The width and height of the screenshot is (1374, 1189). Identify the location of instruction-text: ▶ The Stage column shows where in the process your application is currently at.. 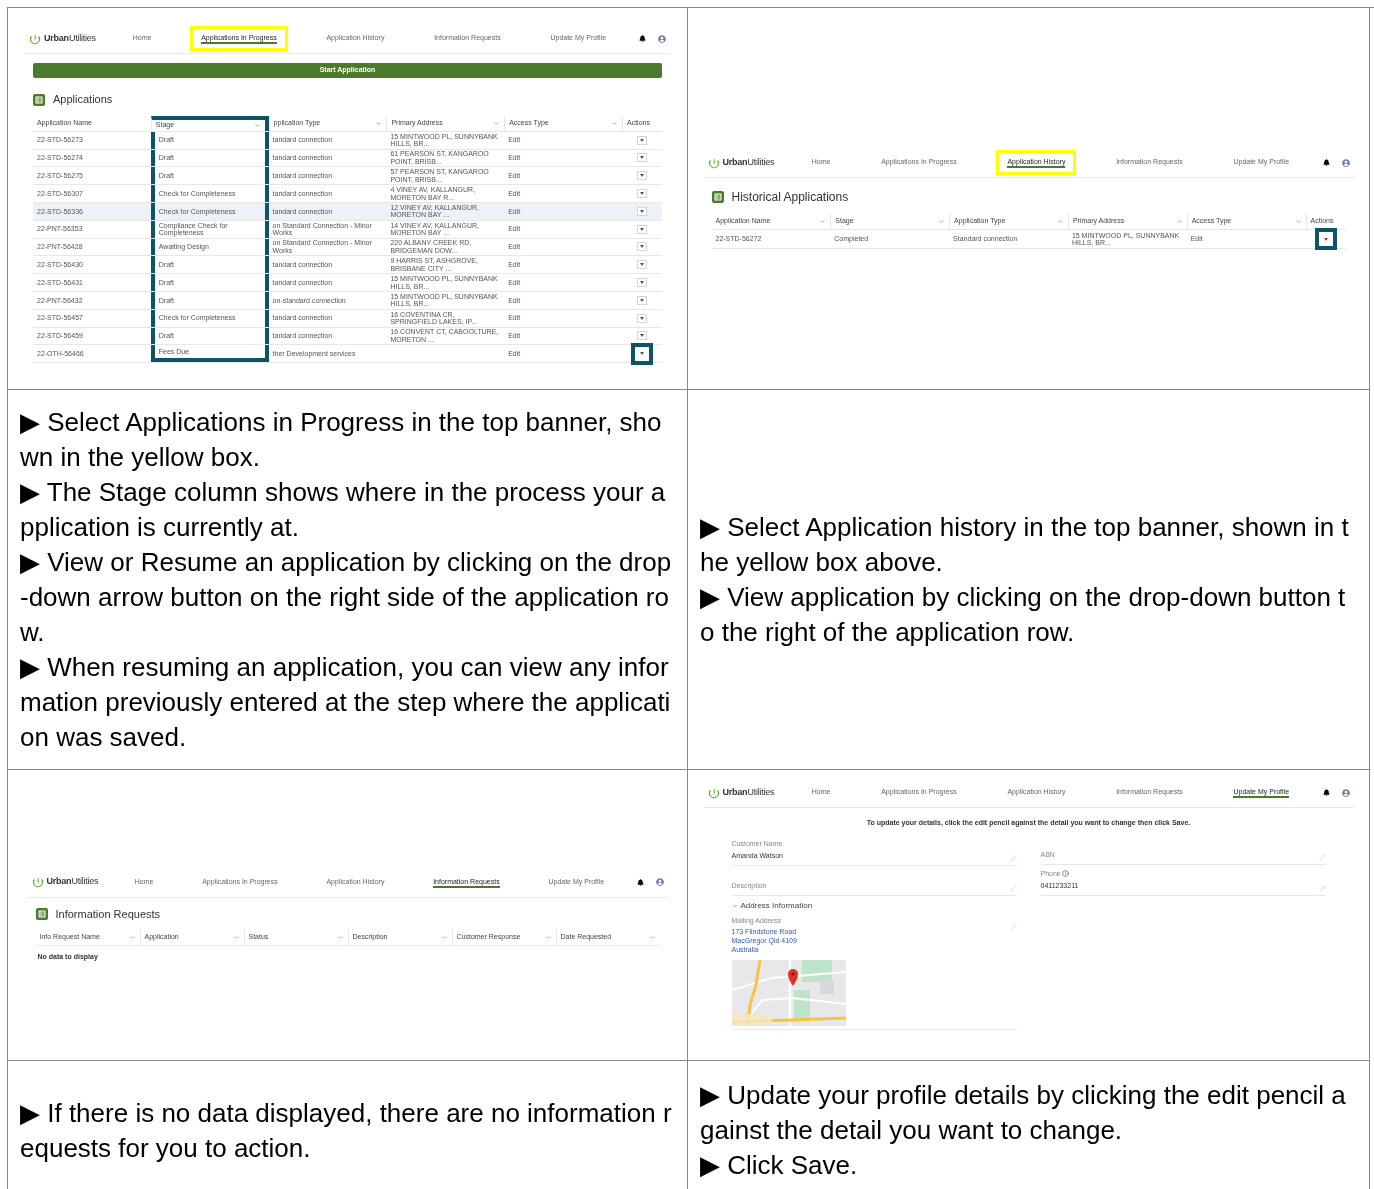
(343, 509).